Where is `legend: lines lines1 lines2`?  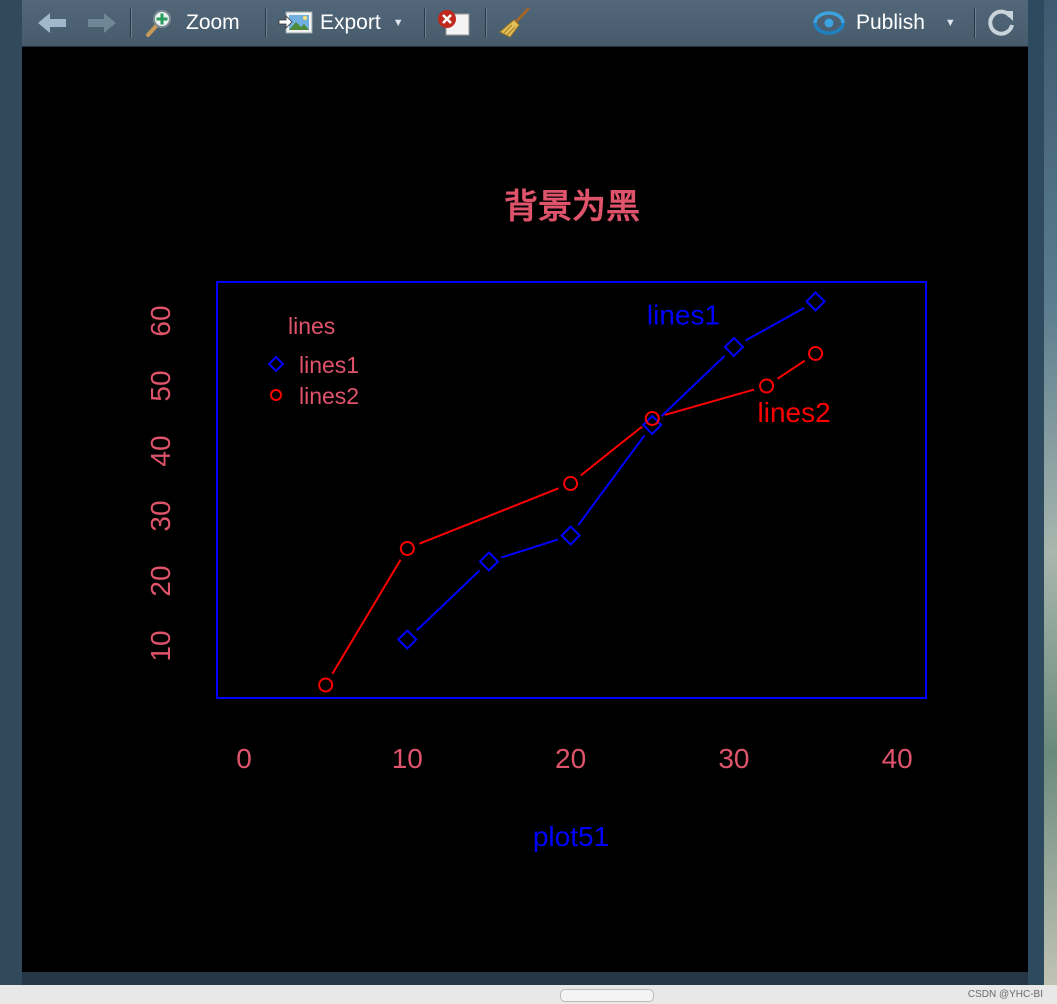
legend: lines lines1 lines2 is located at coordinates (313, 361).